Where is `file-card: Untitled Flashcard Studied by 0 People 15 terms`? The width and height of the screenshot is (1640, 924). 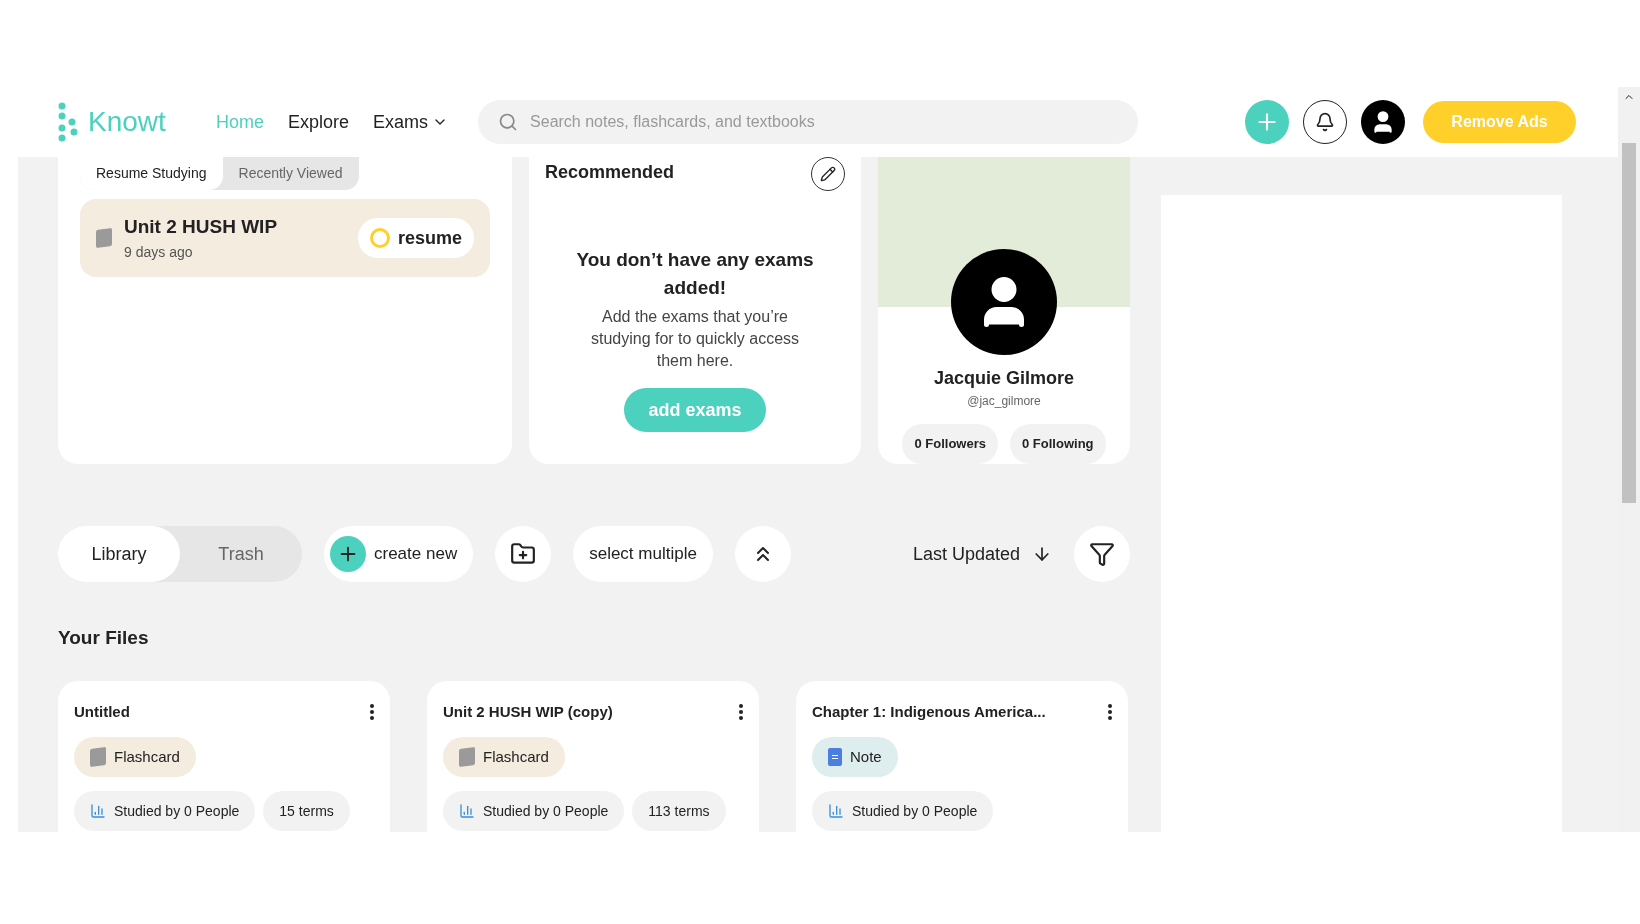 file-card: Untitled Flashcard Studied by 0 People 15 terms is located at coordinates (224, 756).